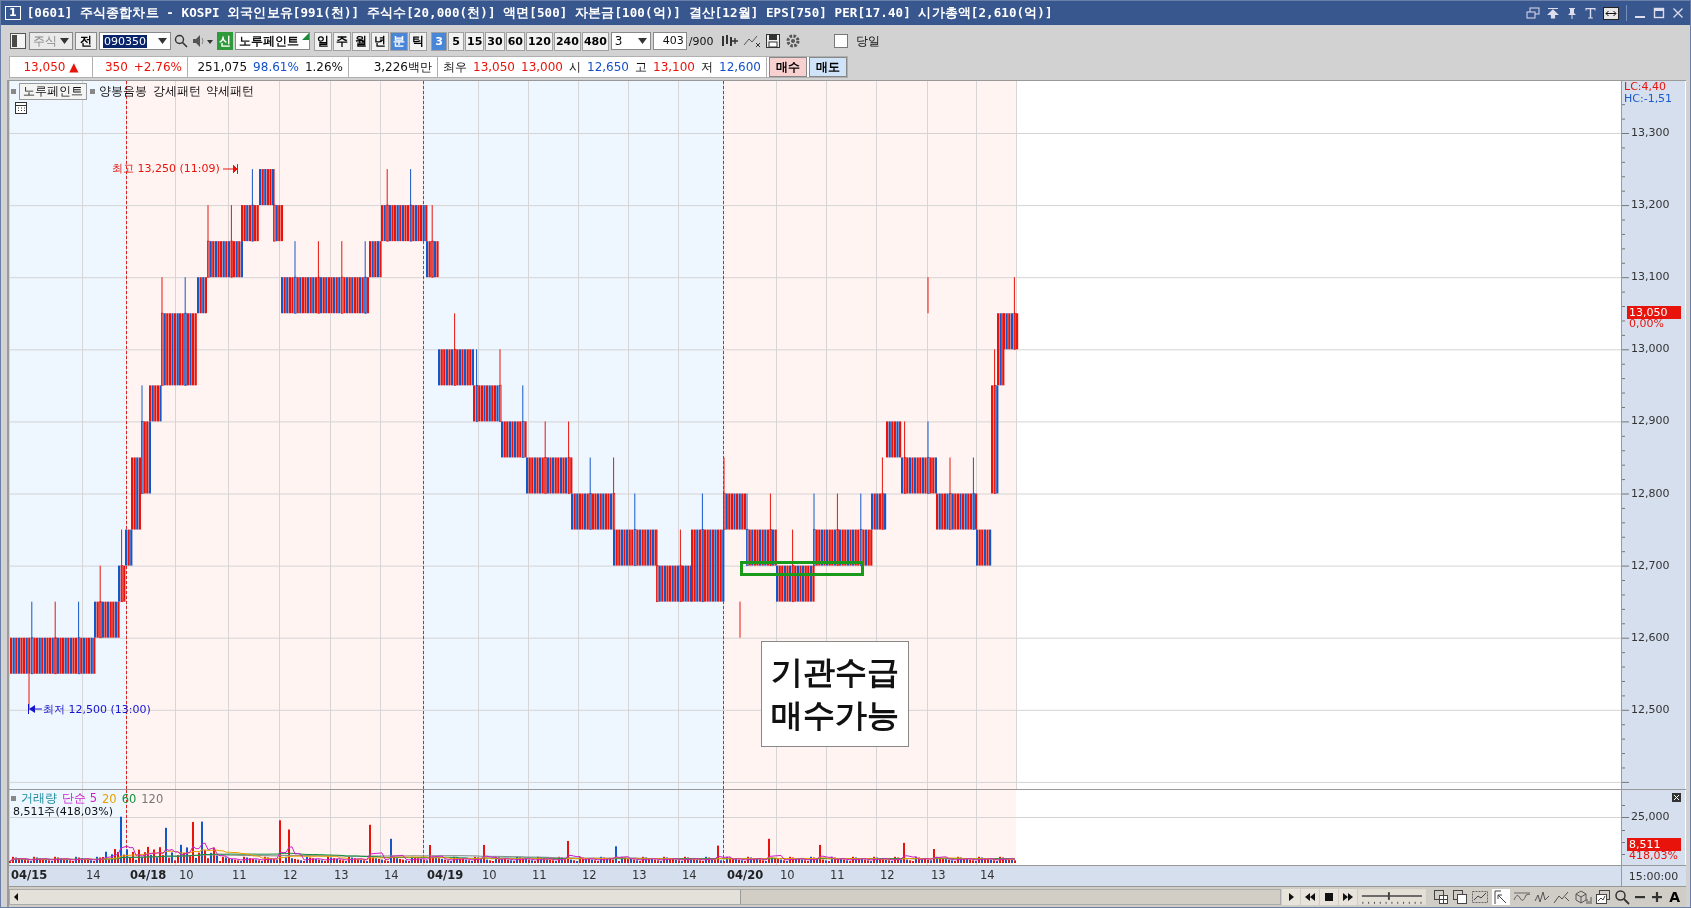 This screenshot has width=1691, height=908. Describe the element at coordinates (1650, 205) in the screenshot. I see `price-tick: 13,200` at that location.